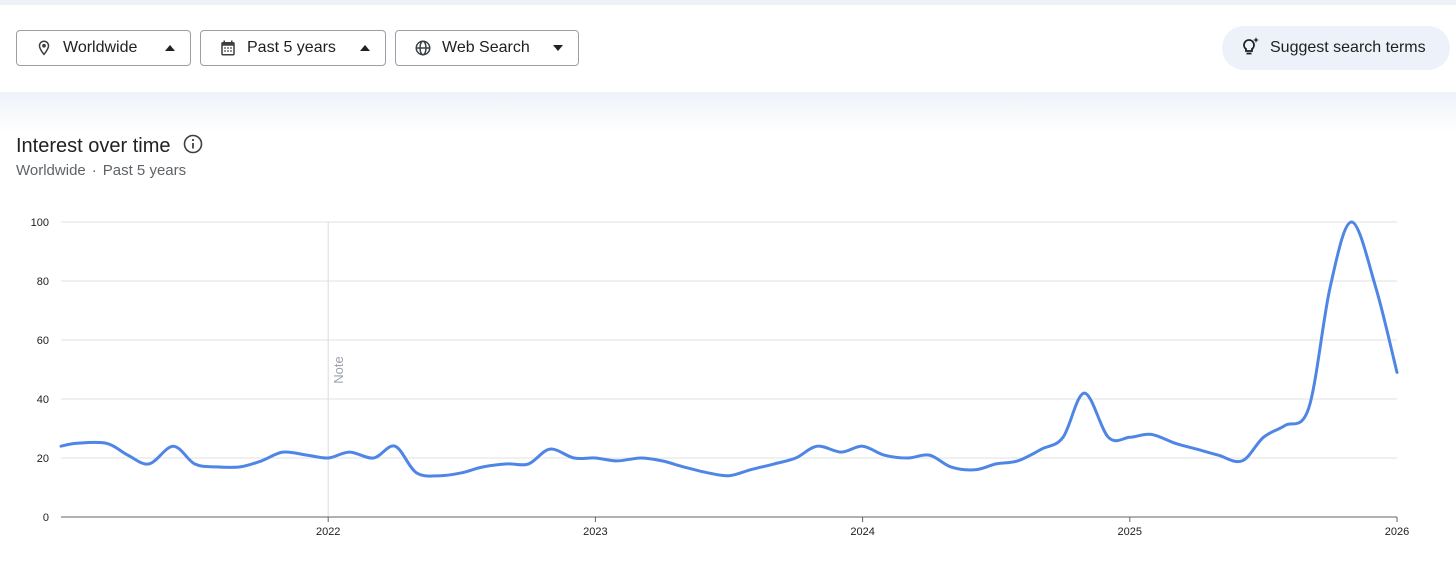  I want to click on top-divider, so click(728, 2).